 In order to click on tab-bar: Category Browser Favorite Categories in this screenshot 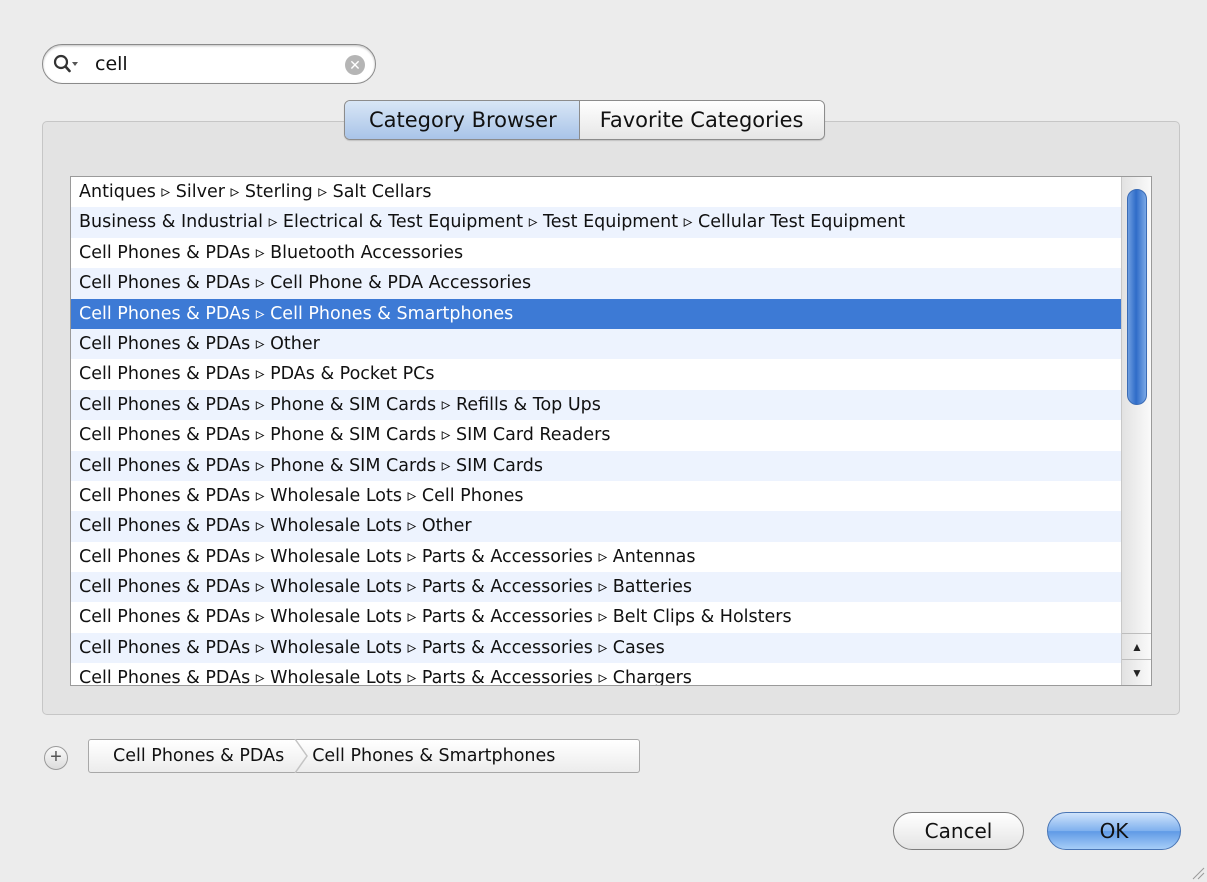, I will do `click(584, 120)`.